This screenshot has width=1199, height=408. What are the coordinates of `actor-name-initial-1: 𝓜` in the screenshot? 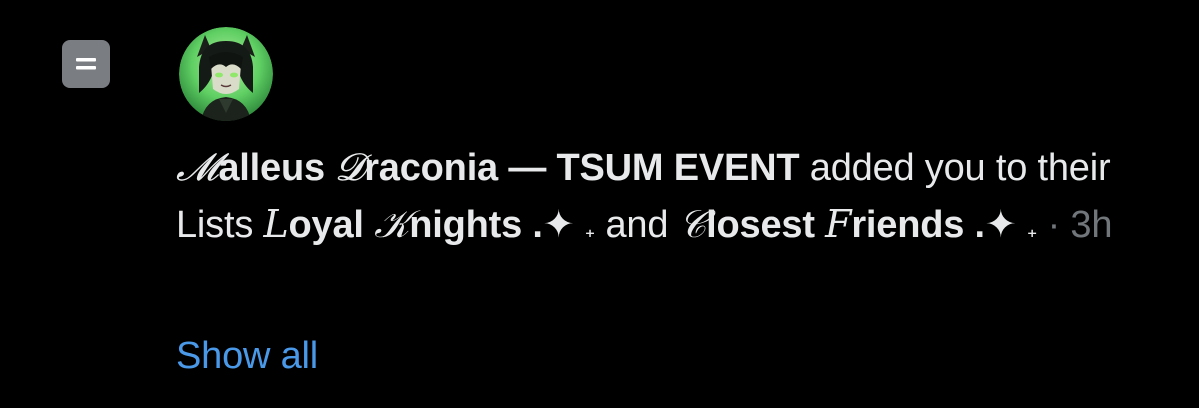 It's located at (197, 167).